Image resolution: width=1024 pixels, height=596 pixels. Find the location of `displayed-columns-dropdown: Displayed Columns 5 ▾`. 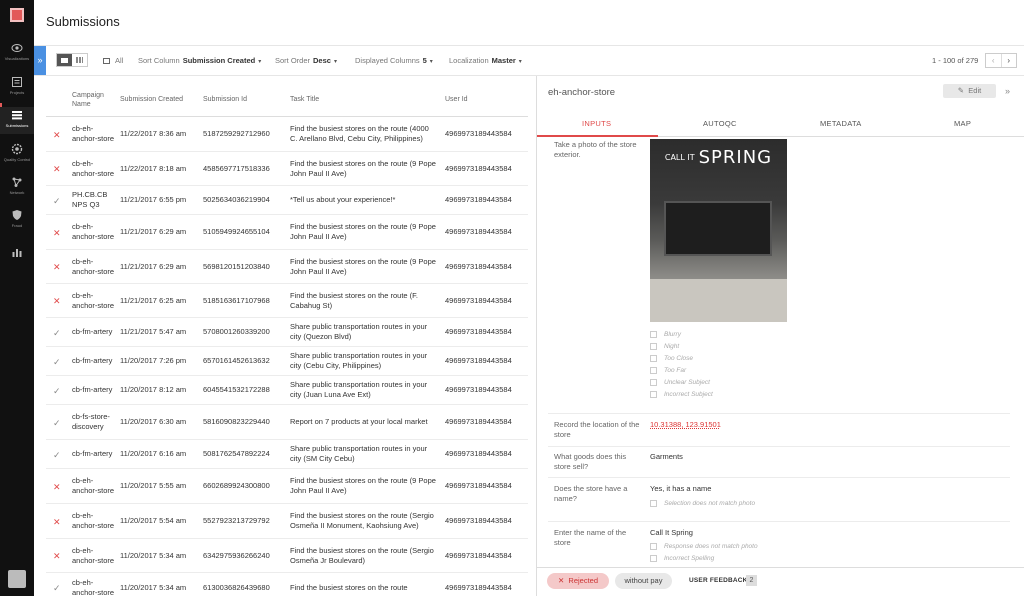

displayed-columns-dropdown: Displayed Columns 5 ▾ is located at coordinates (394, 60).